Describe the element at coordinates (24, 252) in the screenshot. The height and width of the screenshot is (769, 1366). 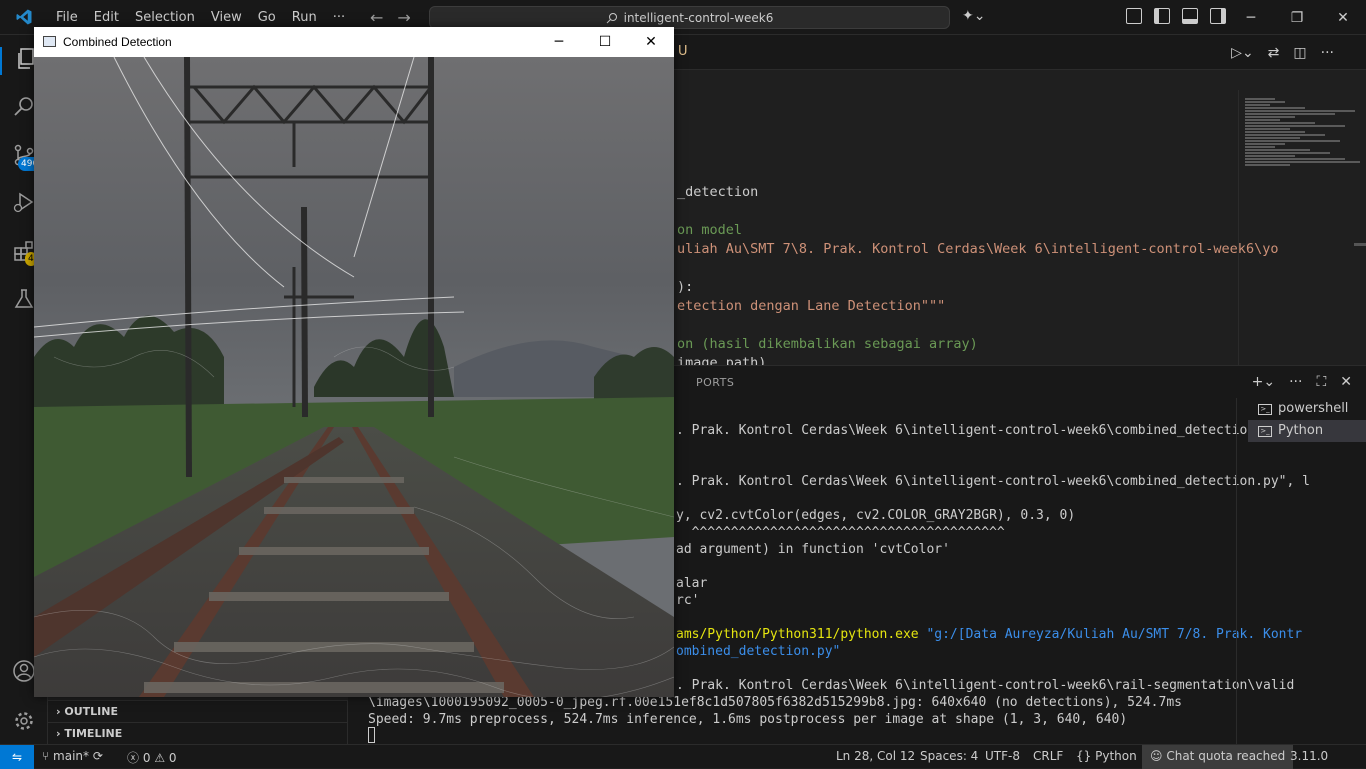
I see `extensions-icon: 4` at that location.